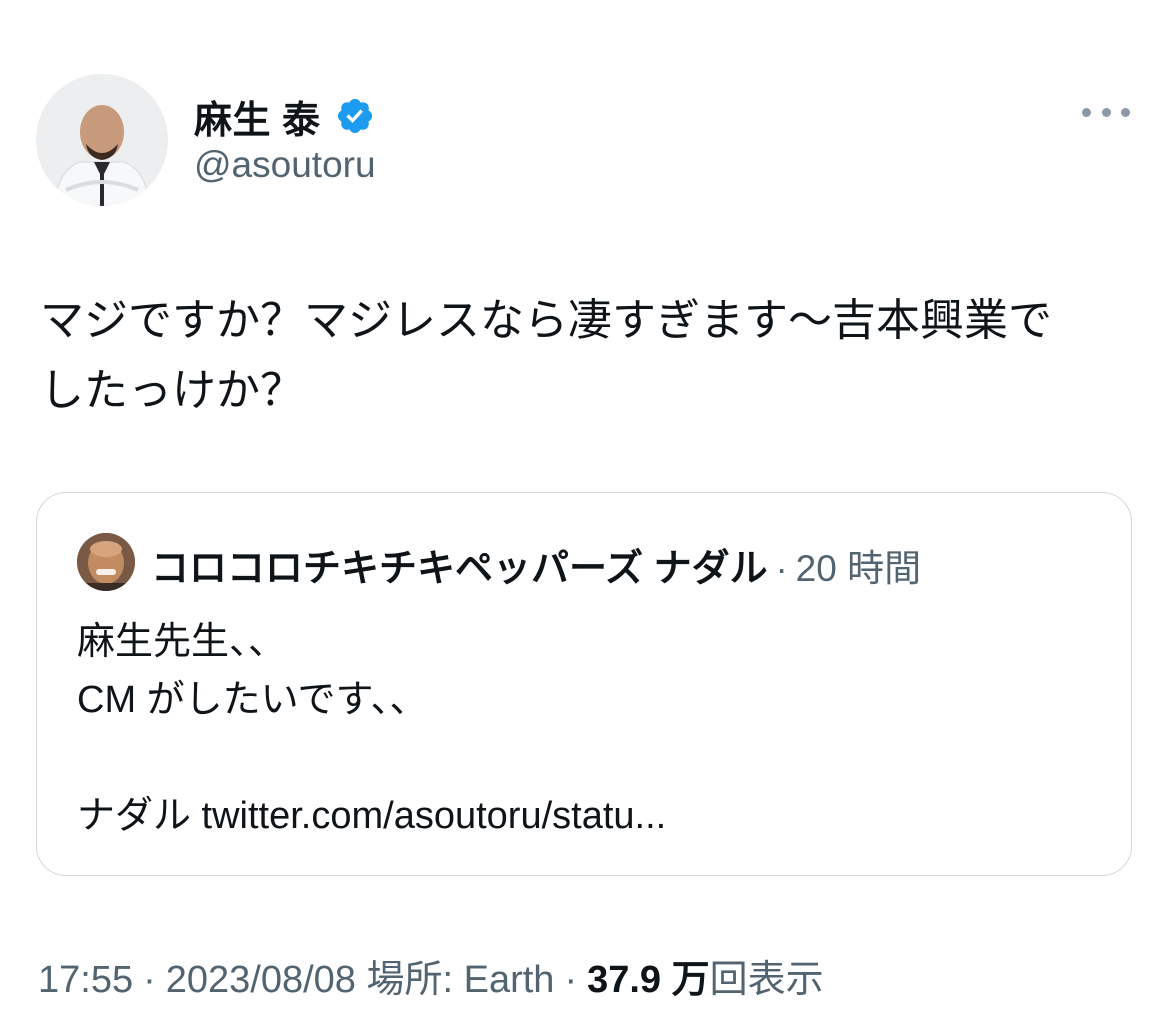  Describe the element at coordinates (546, 355) in the screenshot. I see `tweet-text: マジですか？マジレスなら凄すぎます〜吉本興業で したっけか？` at that location.